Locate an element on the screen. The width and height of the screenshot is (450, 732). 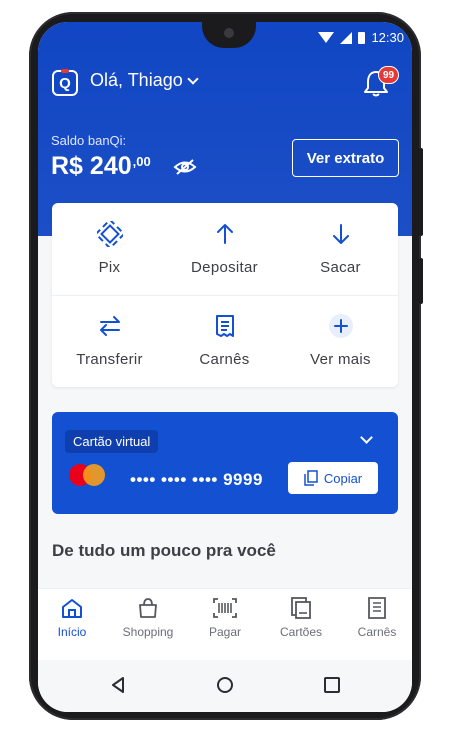
action-pix: Pix is located at coordinates (109, 249).